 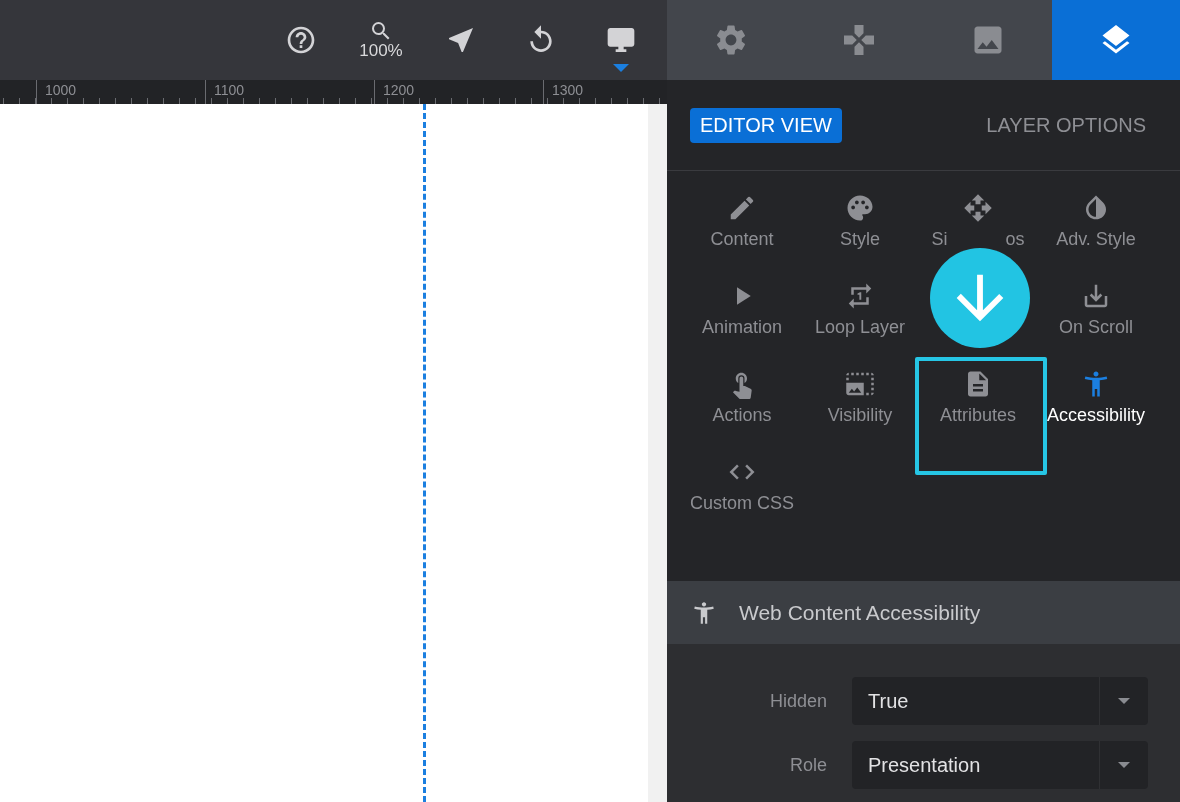 I want to click on help-icon, so click(x=301, y=40).